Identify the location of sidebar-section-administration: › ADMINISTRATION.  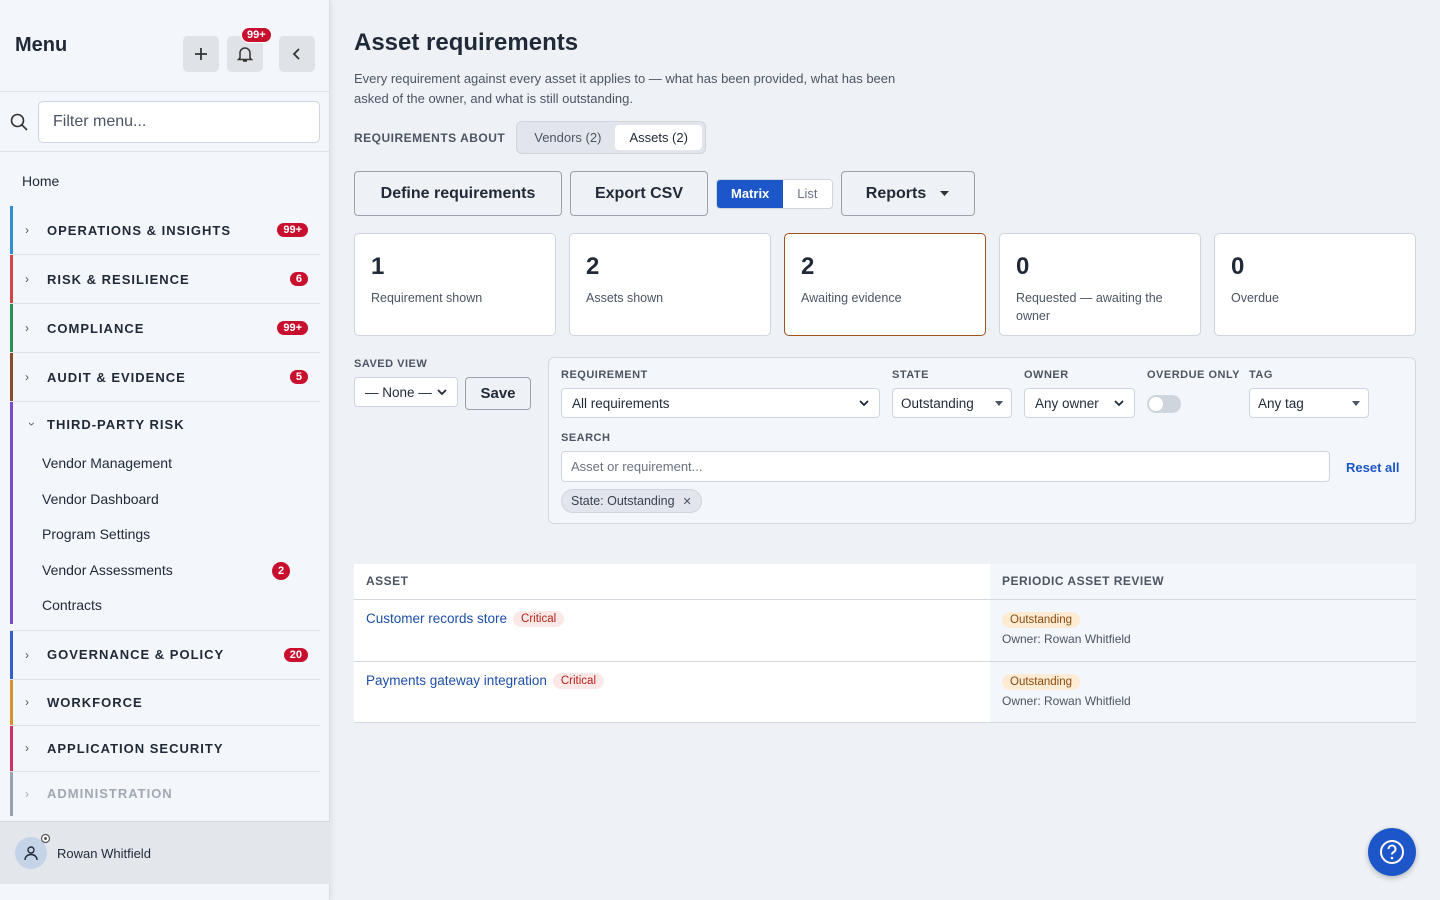
(165, 793).